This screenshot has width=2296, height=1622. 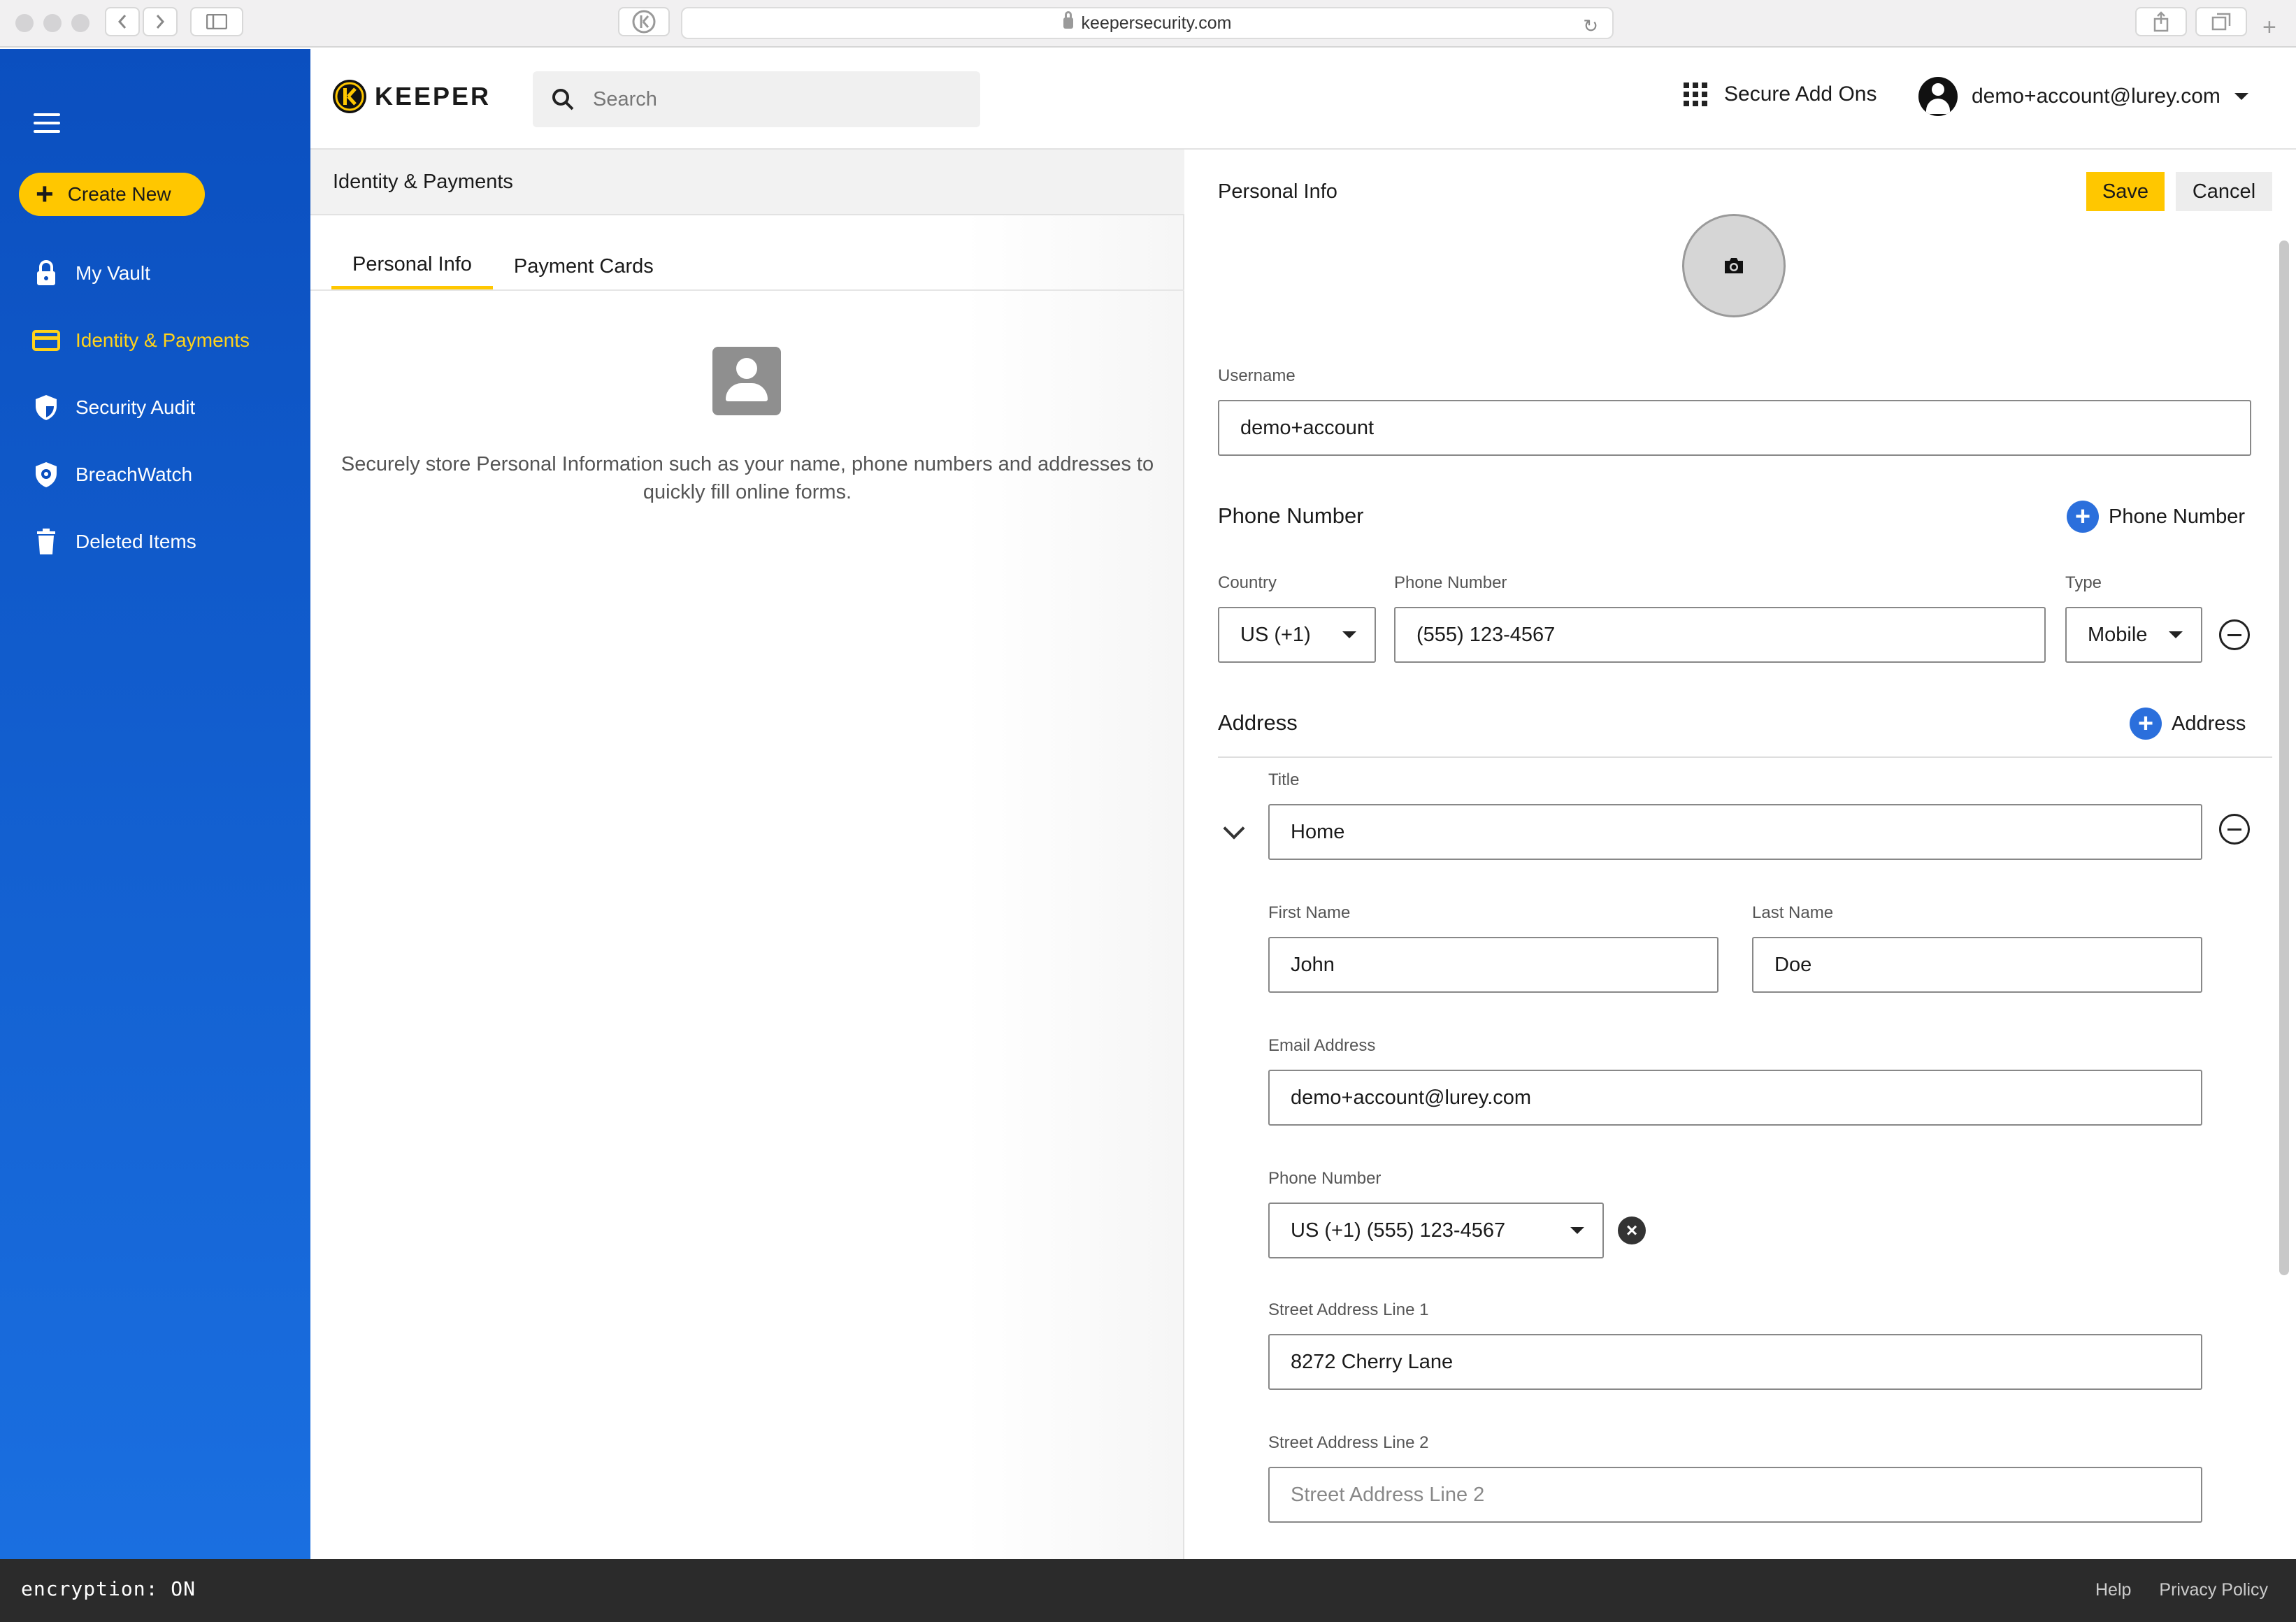 I want to click on tab-personal-info: Personal Info, so click(x=412, y=266).